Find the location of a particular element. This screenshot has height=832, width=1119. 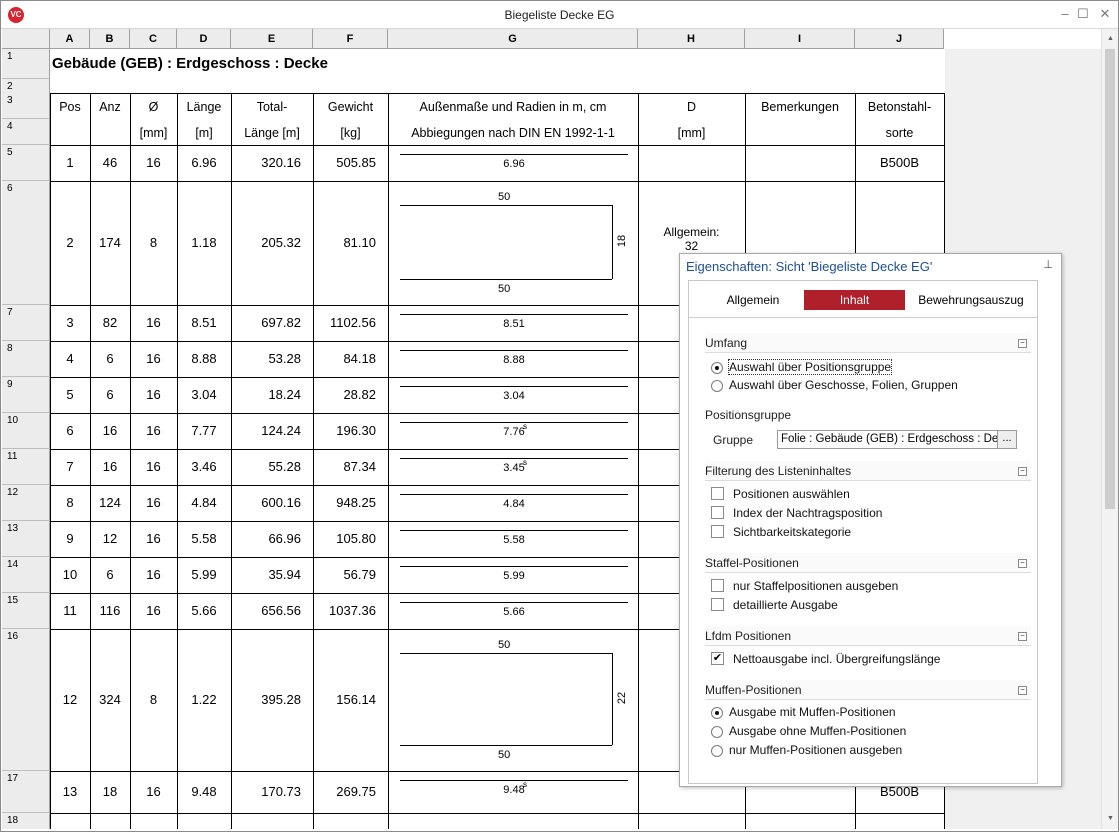

label-positionen: Positionen auswählen is located at coordinates (791, 494).